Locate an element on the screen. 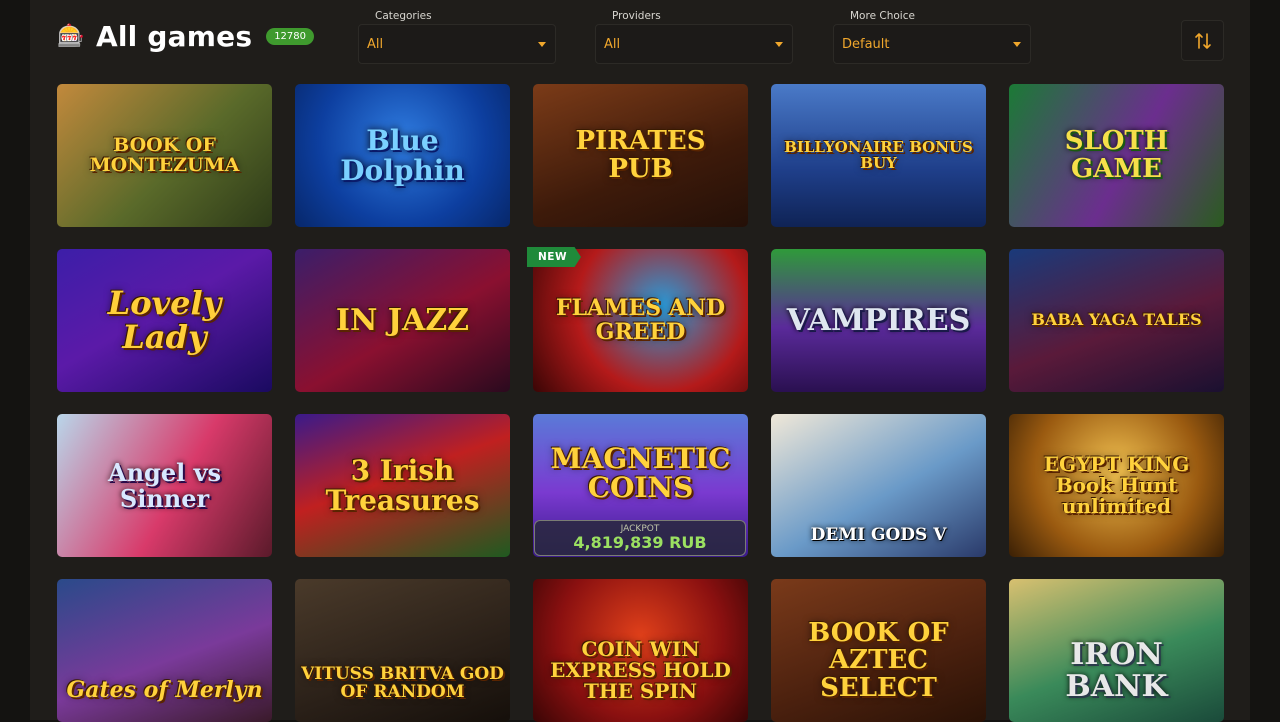  game-title: Lovely Lady is located at coordinates (164, 319).